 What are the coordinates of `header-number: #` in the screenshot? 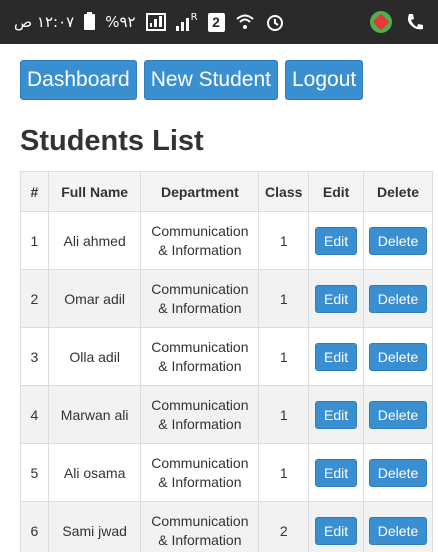 It's located at (34, 191).